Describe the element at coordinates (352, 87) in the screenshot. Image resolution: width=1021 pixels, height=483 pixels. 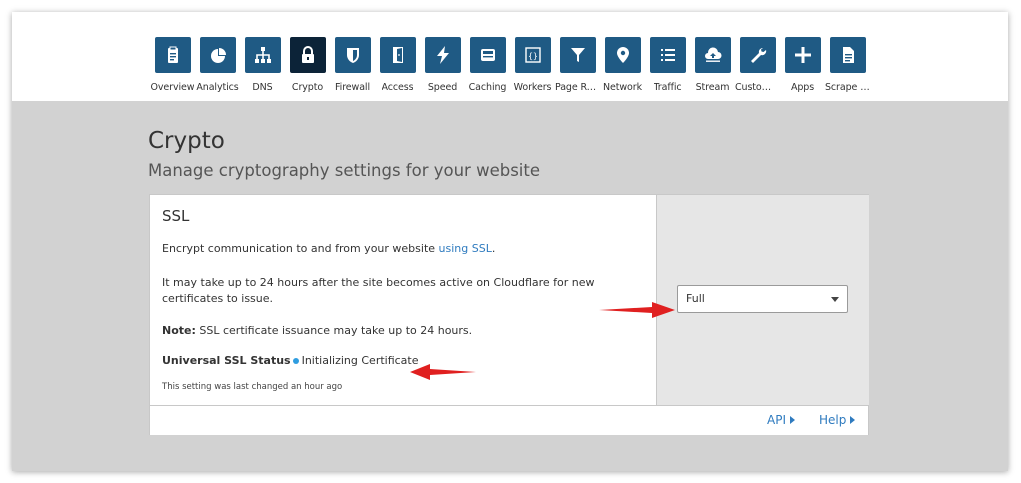
I see `nav-item-label: Firewall` at that location.